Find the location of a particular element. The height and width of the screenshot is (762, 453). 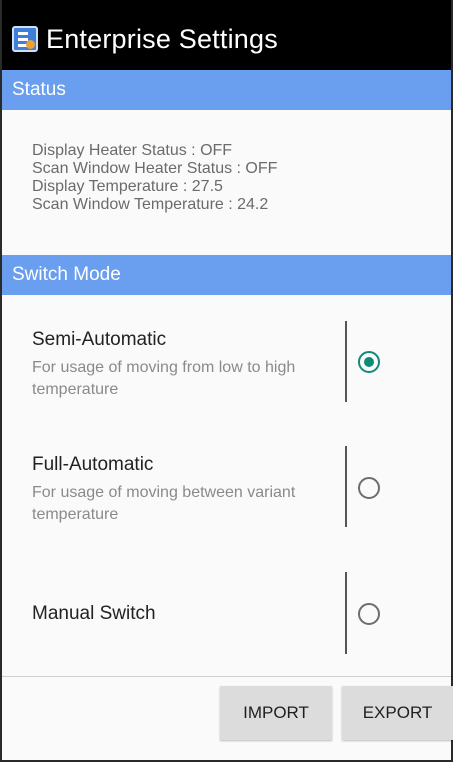

import-button: IMPORT is located at coordinates (276, 713).